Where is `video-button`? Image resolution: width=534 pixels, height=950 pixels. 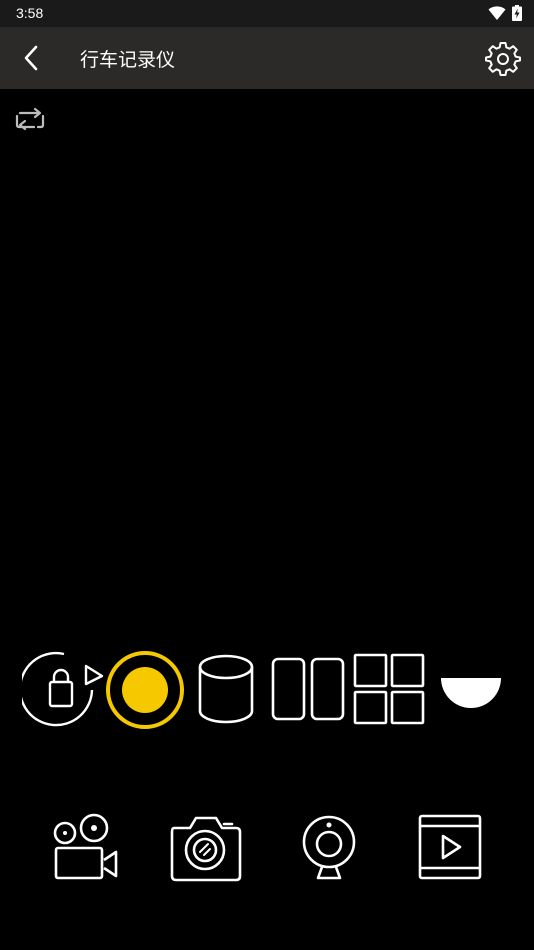 video-button is located at coordinates (85, 848).